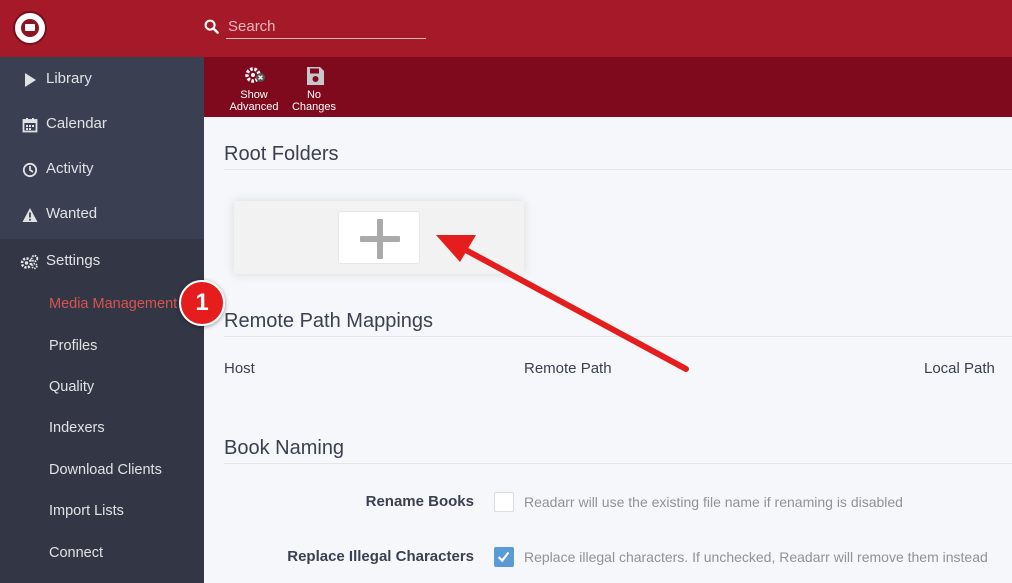 The height and width of the screenshot is (583, 1012). Describe the element at coordinates (72, 213) in the screenshot. I see `sidebar-item-label: Wanted` at that location.